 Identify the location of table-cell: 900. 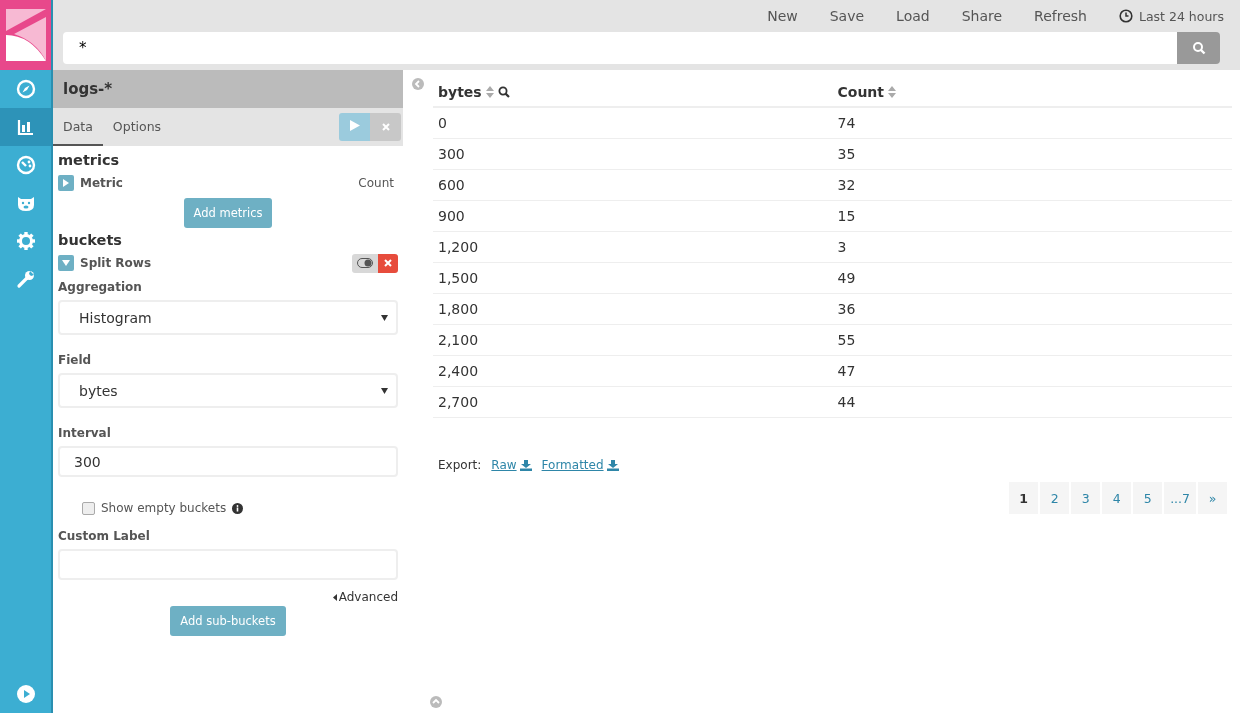
(633, 216).